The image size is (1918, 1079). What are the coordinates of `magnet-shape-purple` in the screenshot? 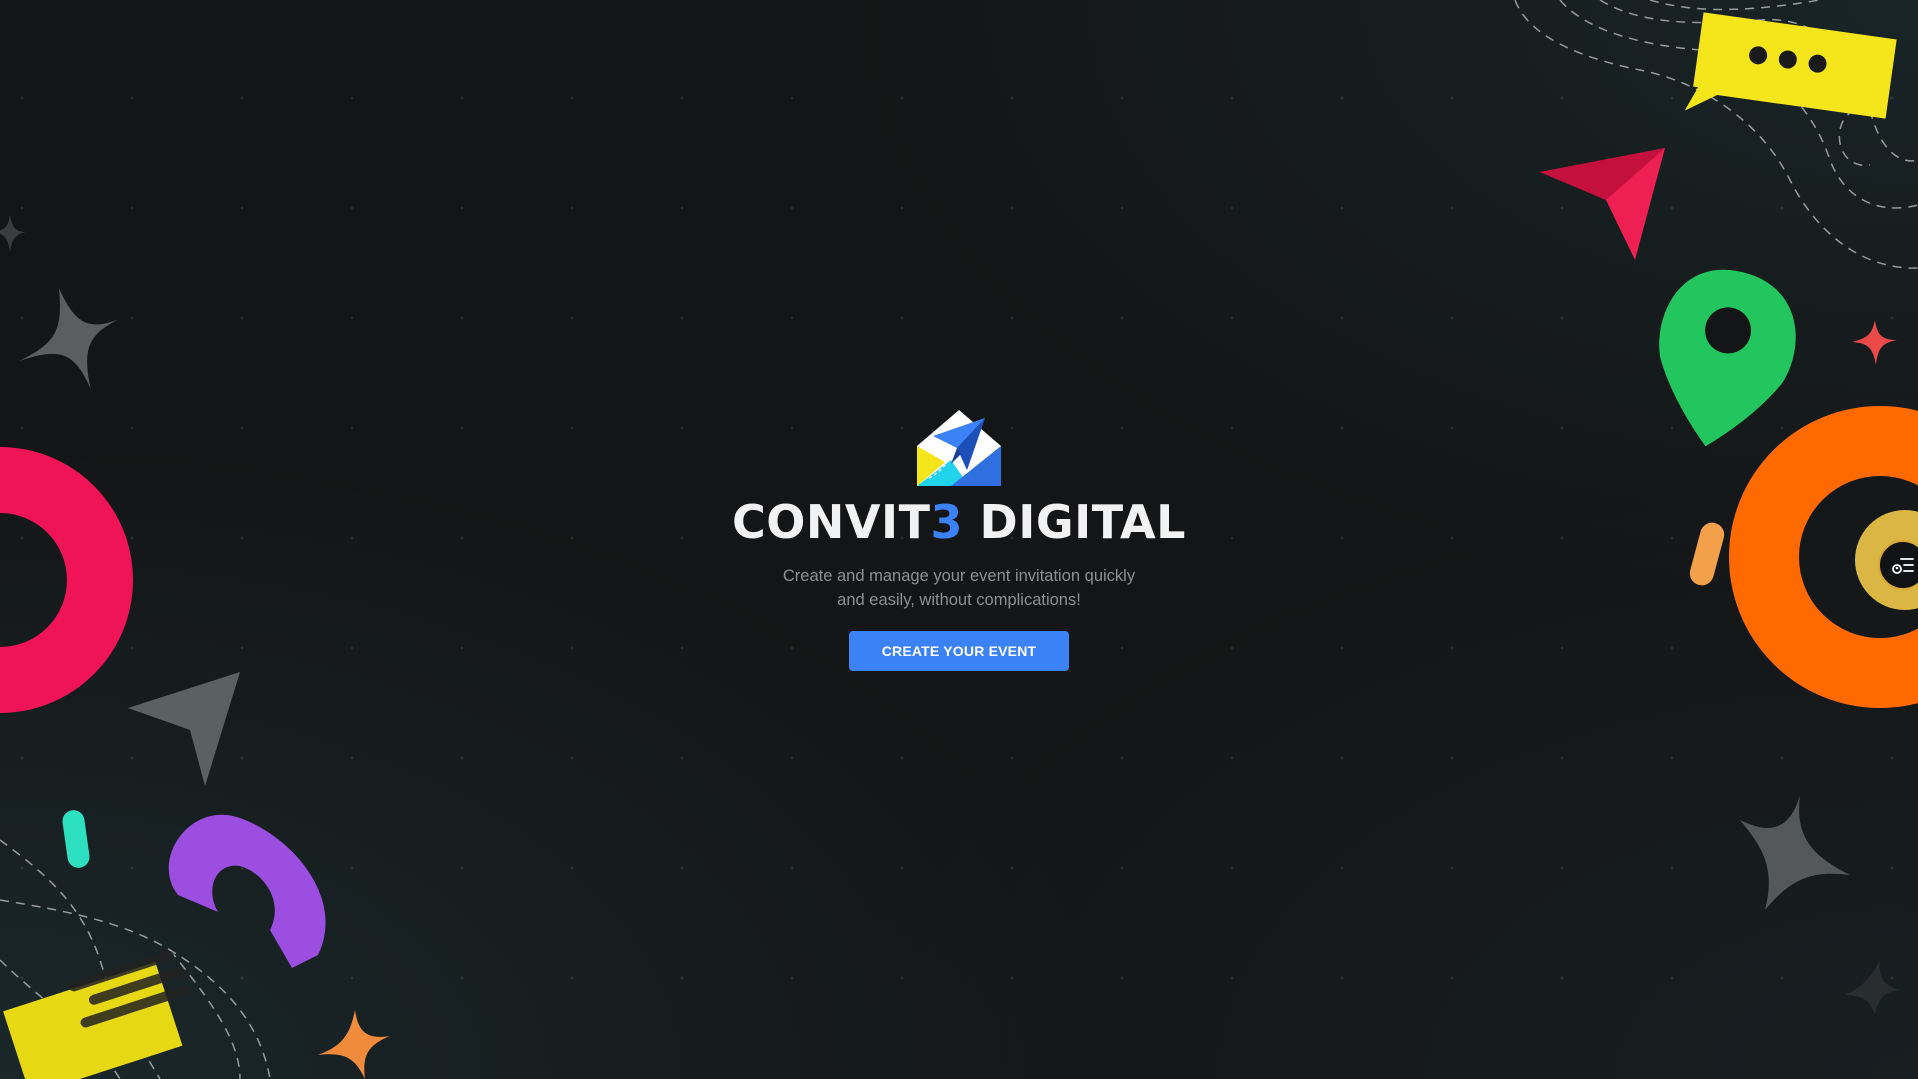 It's located at (247, 891).